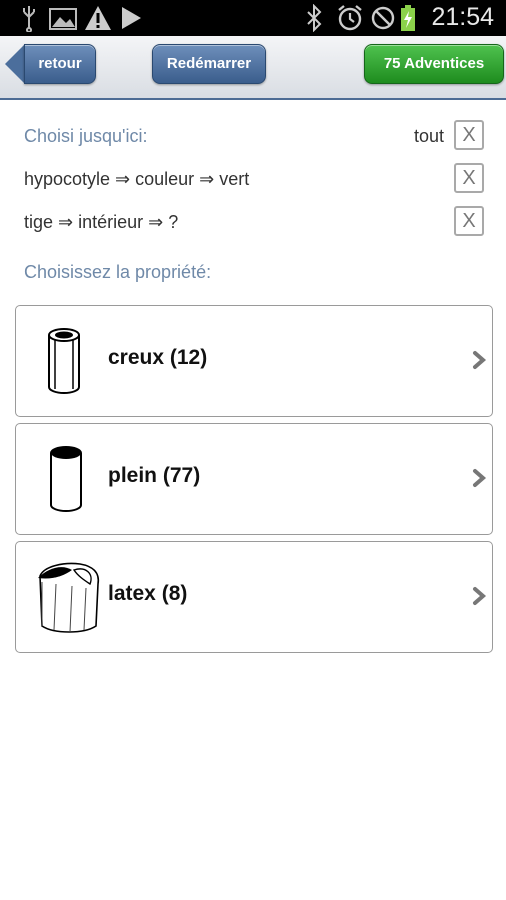  Describe the element at coordinates (154, 475) in the screenshot. I see `option-label: plein (77)` at that location.